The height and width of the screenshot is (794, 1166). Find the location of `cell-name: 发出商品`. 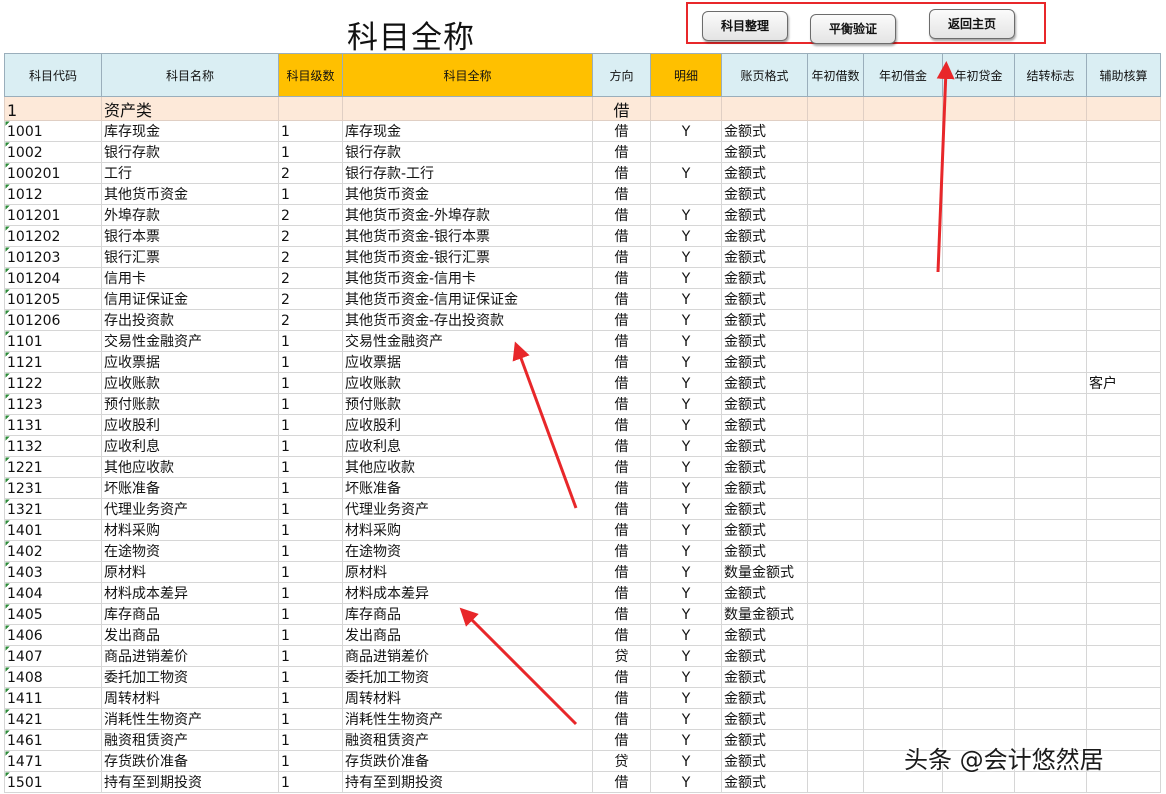

cell-name: 发出商品 is located at coordinates (190, 635).